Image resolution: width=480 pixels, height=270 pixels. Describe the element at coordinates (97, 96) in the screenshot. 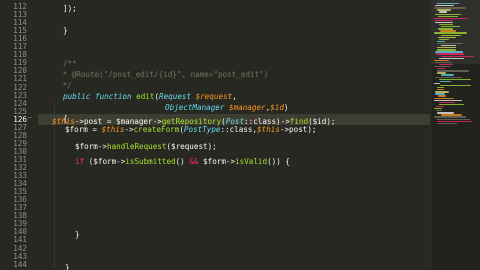

I see `keyword: public function` at that location.